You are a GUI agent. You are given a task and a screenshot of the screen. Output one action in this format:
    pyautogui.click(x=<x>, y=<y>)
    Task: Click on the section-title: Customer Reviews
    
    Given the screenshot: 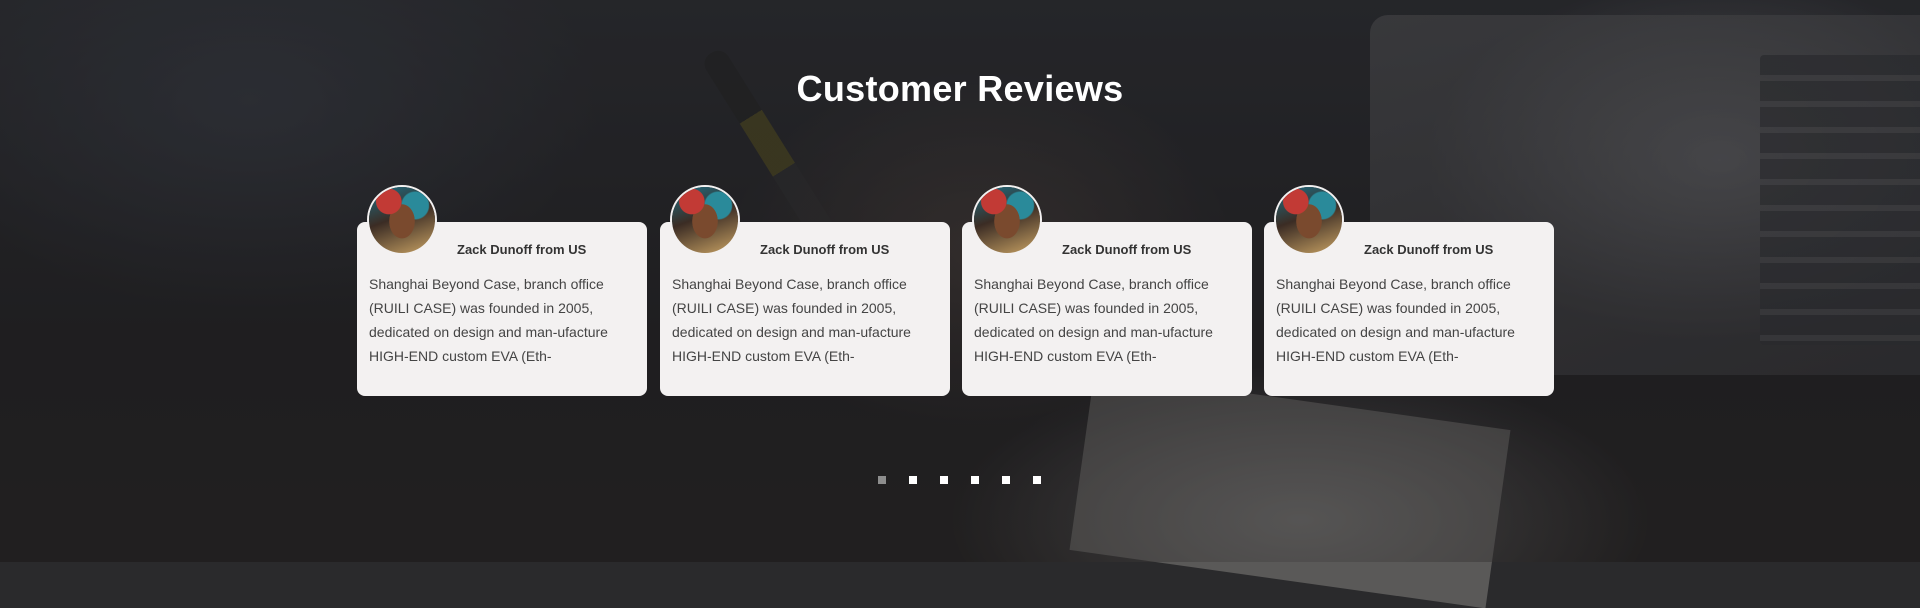 What is the action you would take?
    pyautogui.click(x=960, y=88)
    